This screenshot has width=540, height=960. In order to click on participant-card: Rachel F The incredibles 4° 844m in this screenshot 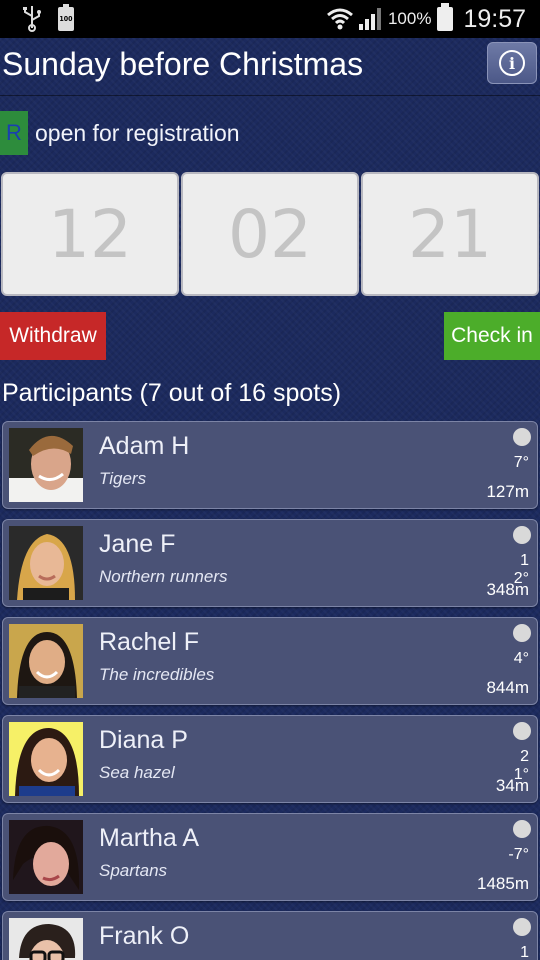, I will do `click(270, 661)`.